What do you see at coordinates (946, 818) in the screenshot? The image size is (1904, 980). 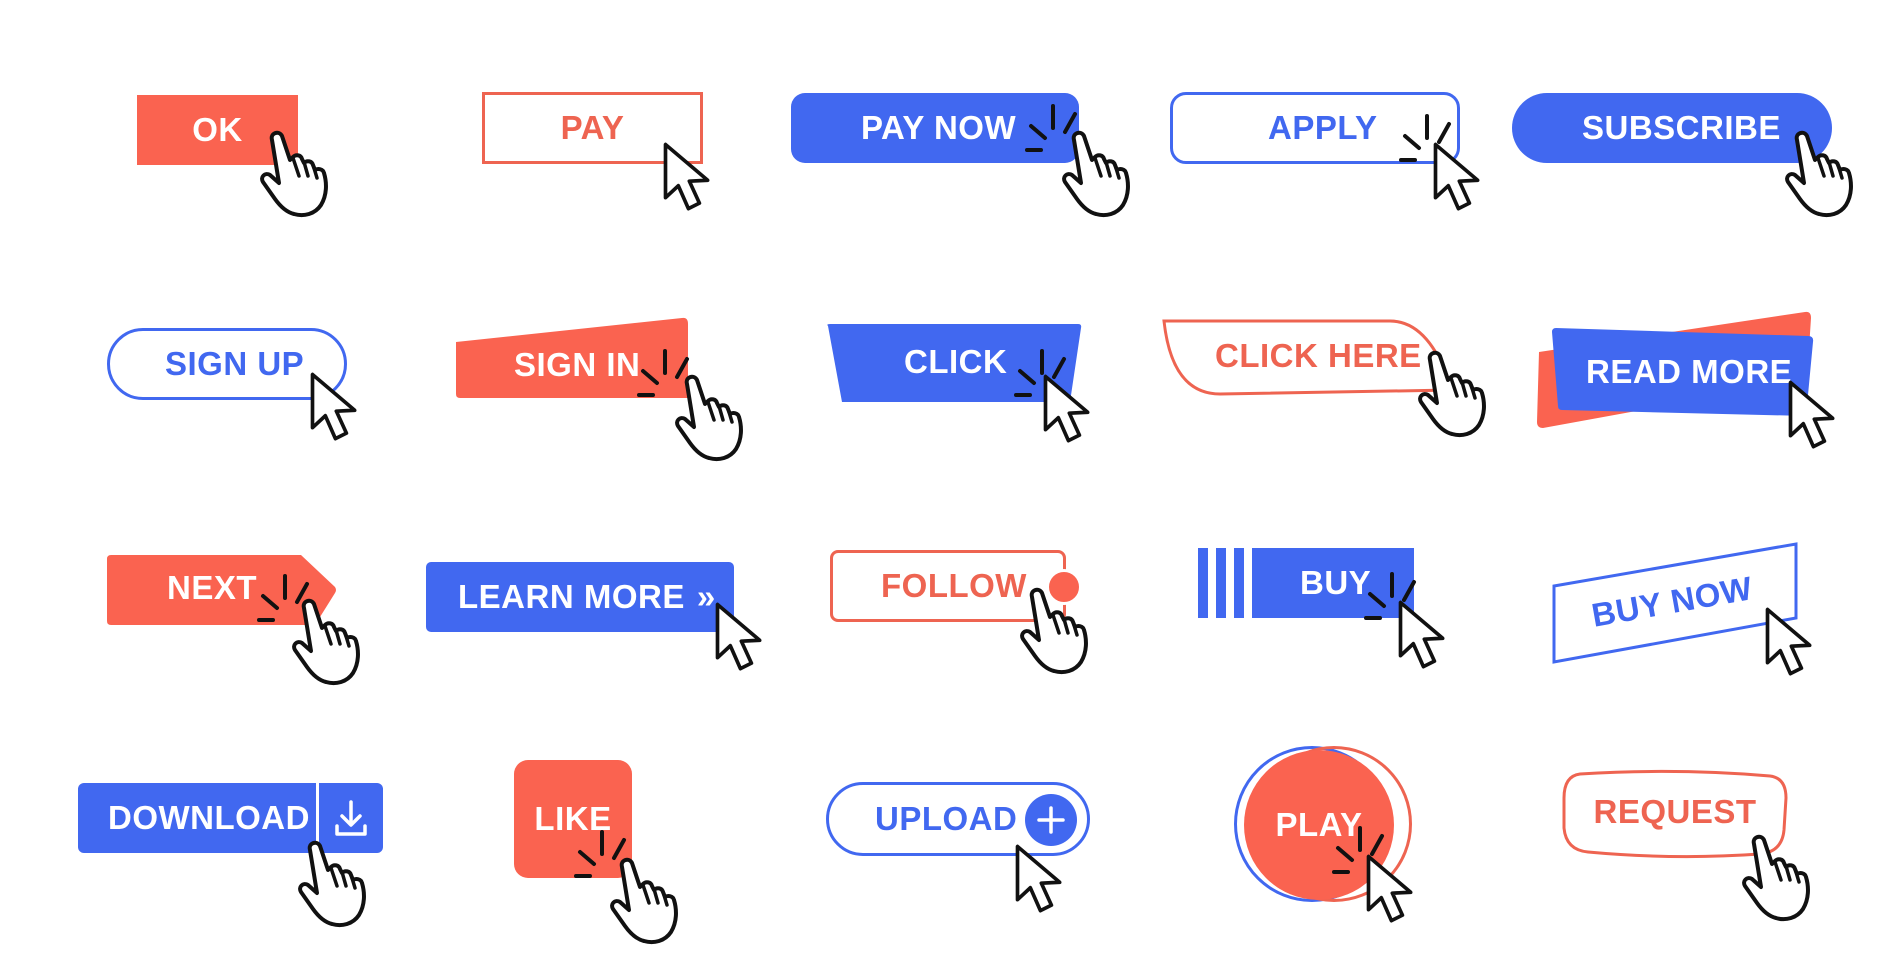 I see `upload-button-label: UPLOAD` at bounding box center [946, 818].